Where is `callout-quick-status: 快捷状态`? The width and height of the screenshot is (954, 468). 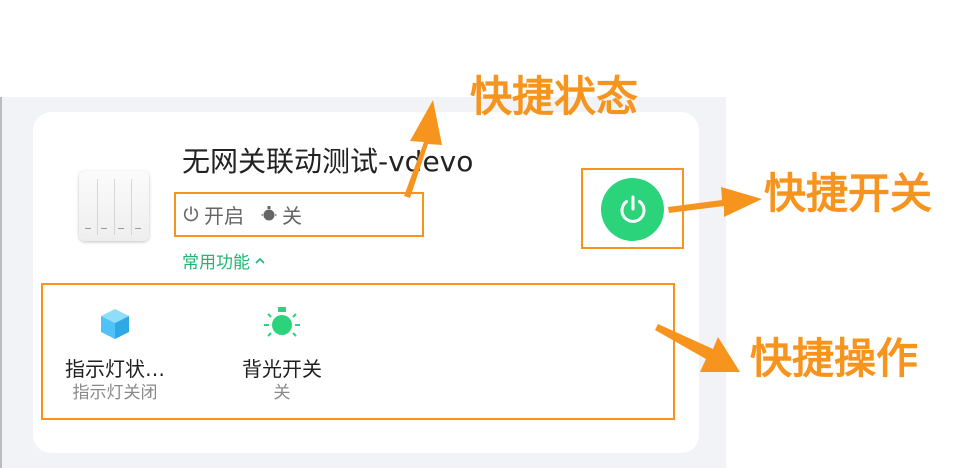
callout-quick-status: 快捷状态 is located at coordinates (554, 96).